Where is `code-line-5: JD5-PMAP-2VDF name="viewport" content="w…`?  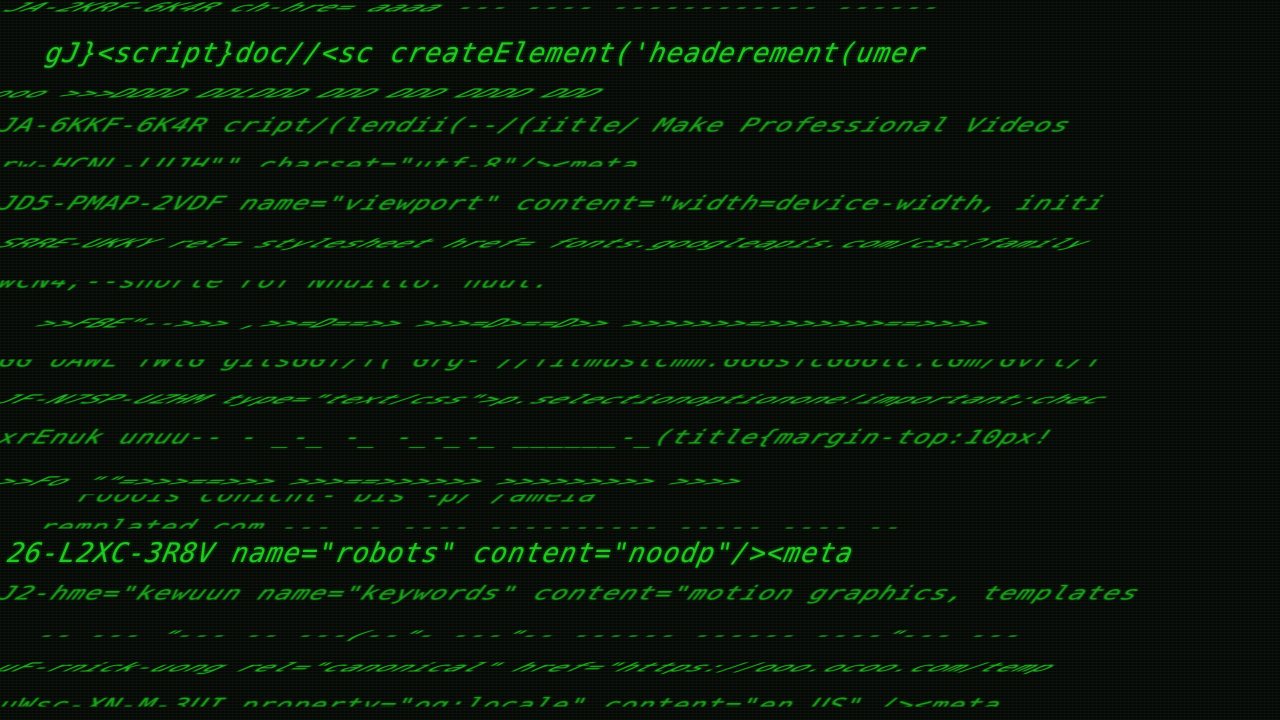 code-line-5: JD5-PMAP-2VDF name="viewport" content="w… is located at coordinates (555, 203).